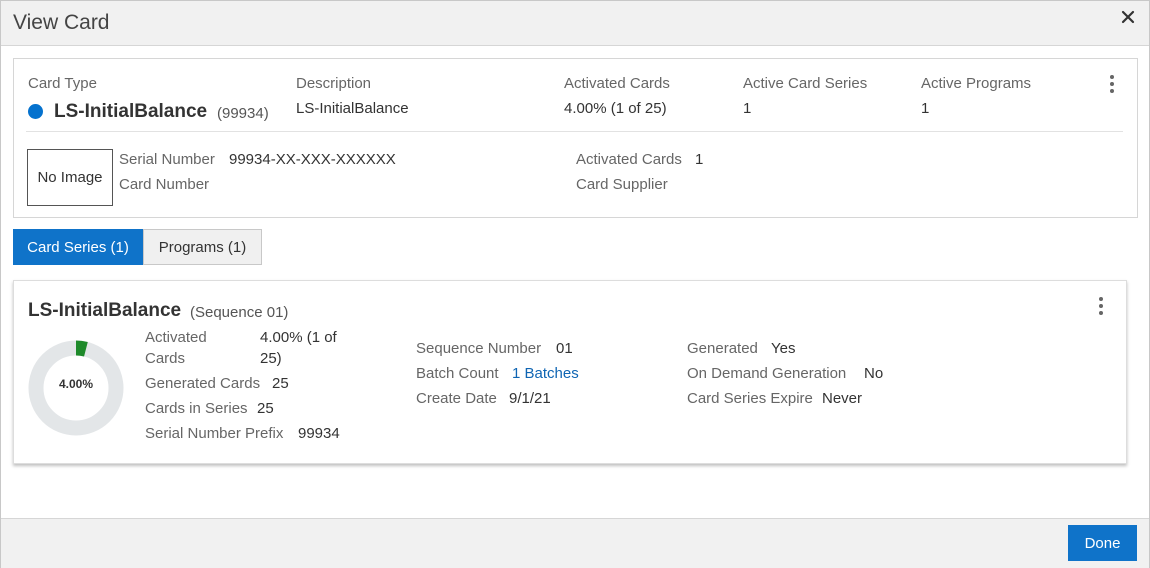  I want to click on cards-in-series-label: Cards in Series, so click(196, 408).